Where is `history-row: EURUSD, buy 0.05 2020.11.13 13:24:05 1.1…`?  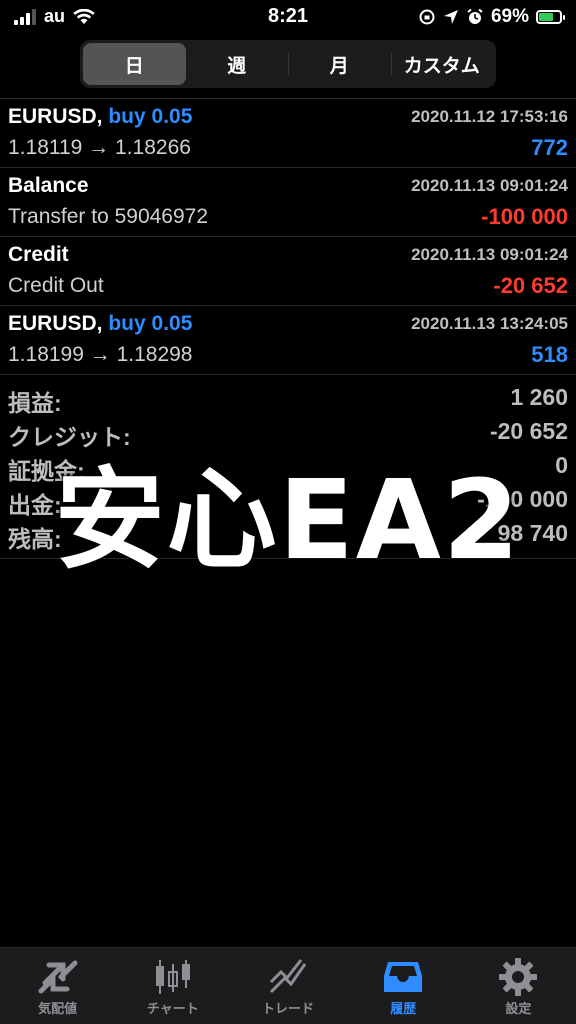
history-row: EURUSD, buy 0.05 2020.11.13 13:24:05 1.1… is located at coordinates (288, 340).